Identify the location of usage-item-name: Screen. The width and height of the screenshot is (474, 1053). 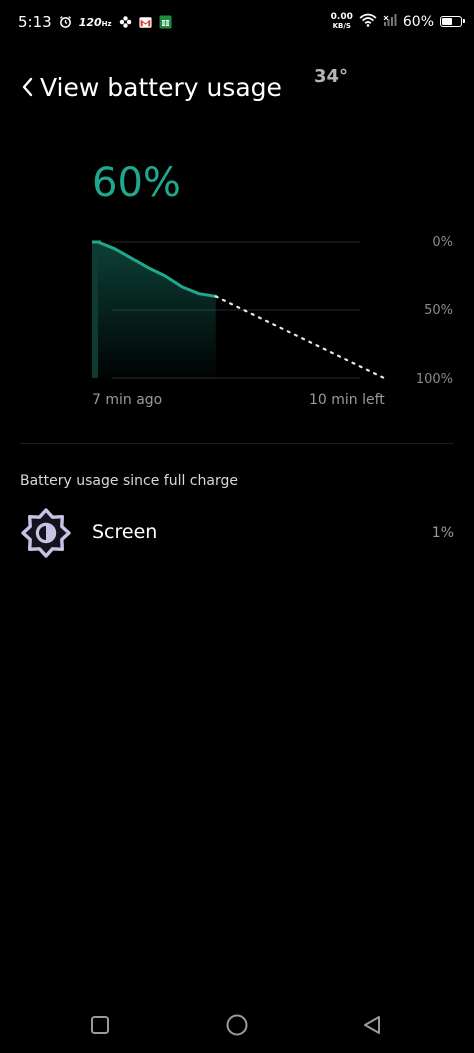
(125, 532).